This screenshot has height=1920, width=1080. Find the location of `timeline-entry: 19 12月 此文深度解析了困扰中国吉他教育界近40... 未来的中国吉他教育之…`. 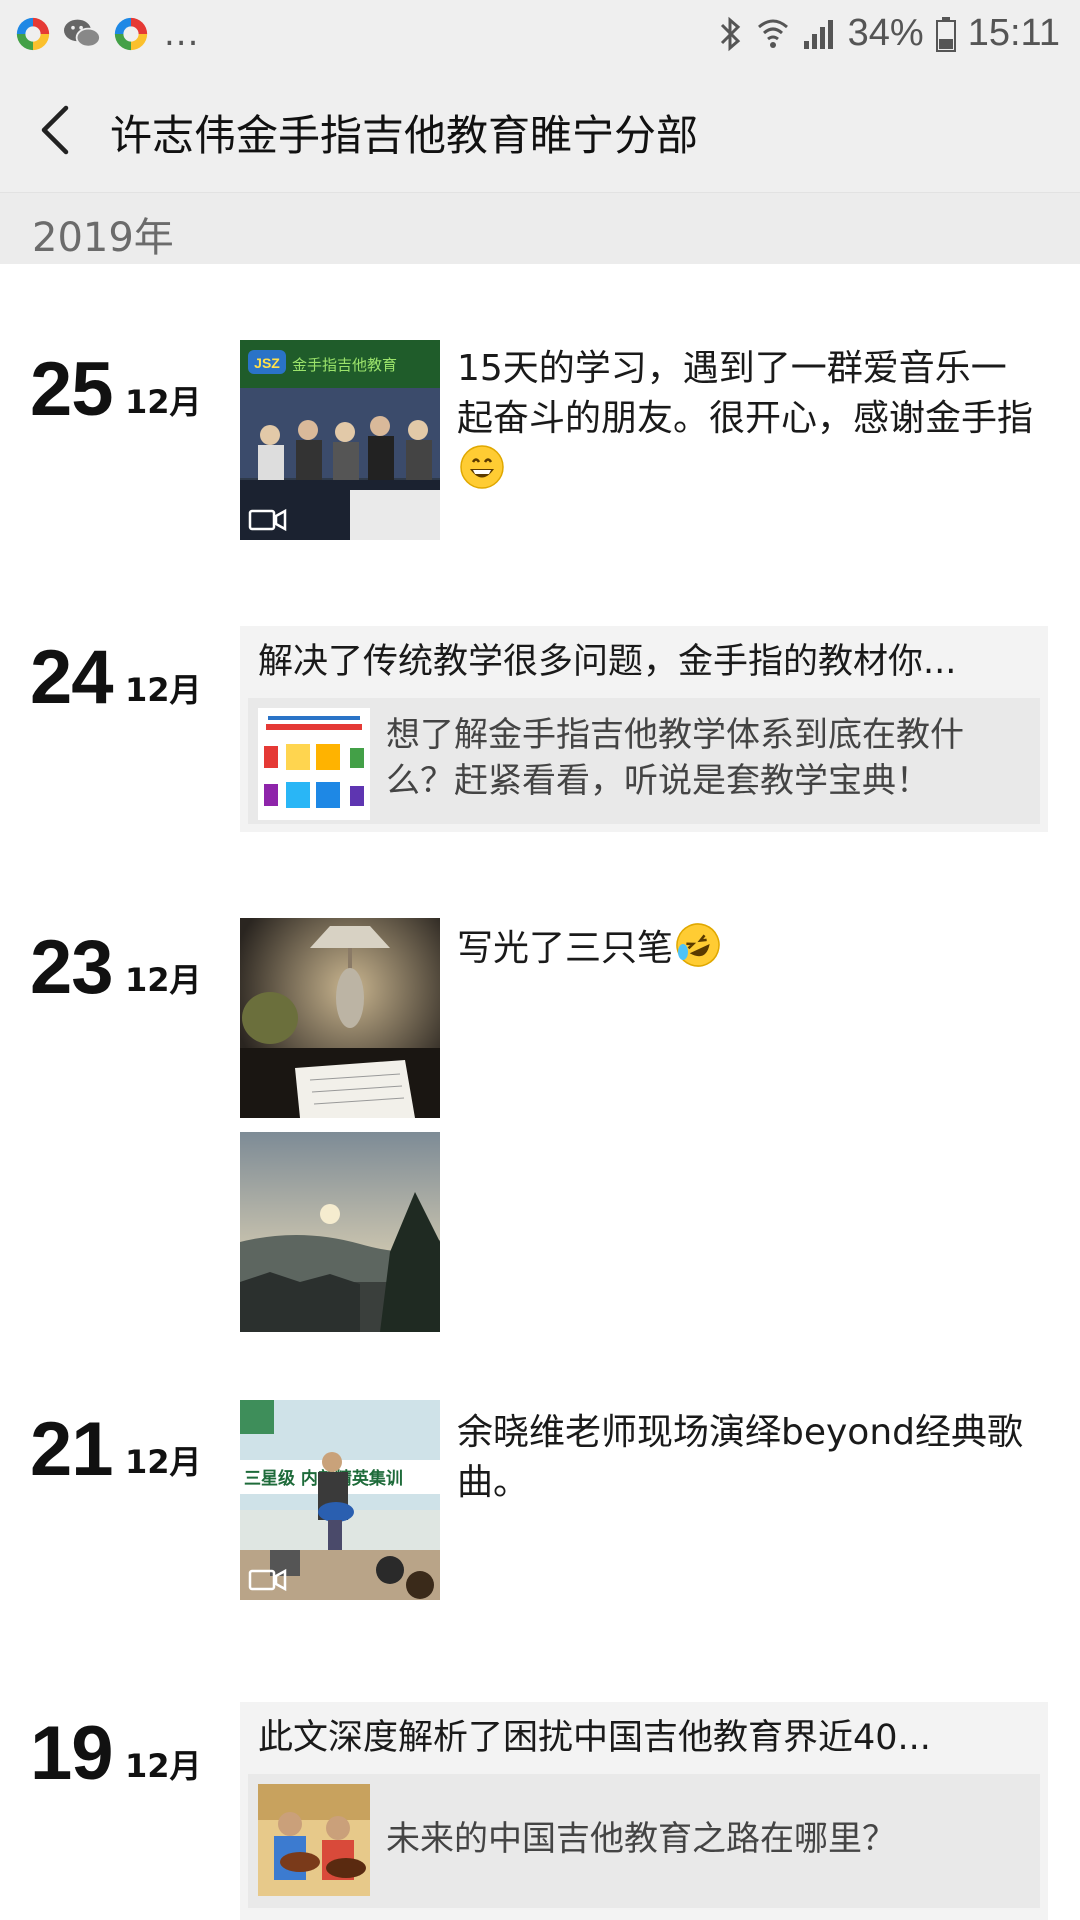

timeline-entry: 19 12月 此文深度解析了困扰中国吉他教育界近40... 未来的中国吉他教育之… is located at coordinates (540, 1800).